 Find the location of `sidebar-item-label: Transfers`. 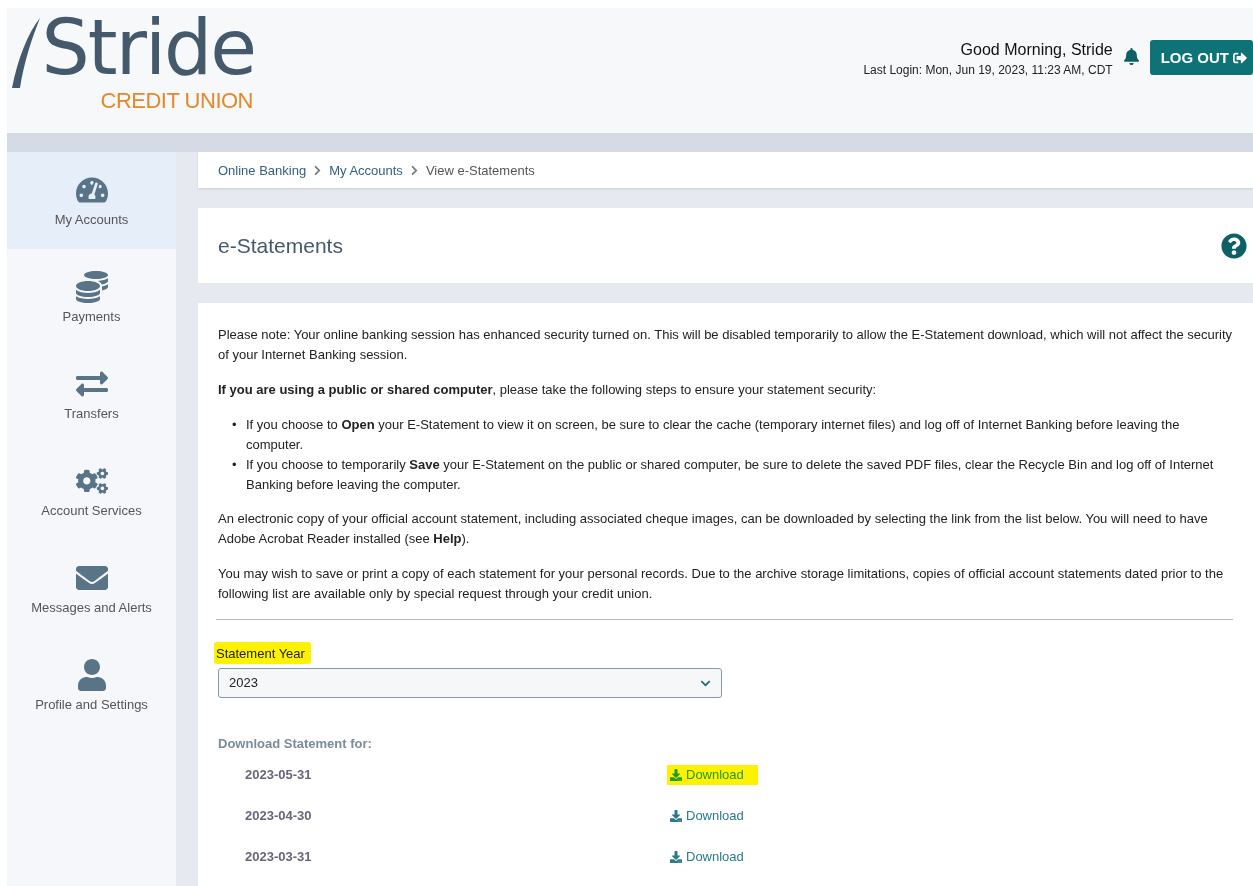

sidebar-item-label: Transfers is located at coordinates (91, 413).